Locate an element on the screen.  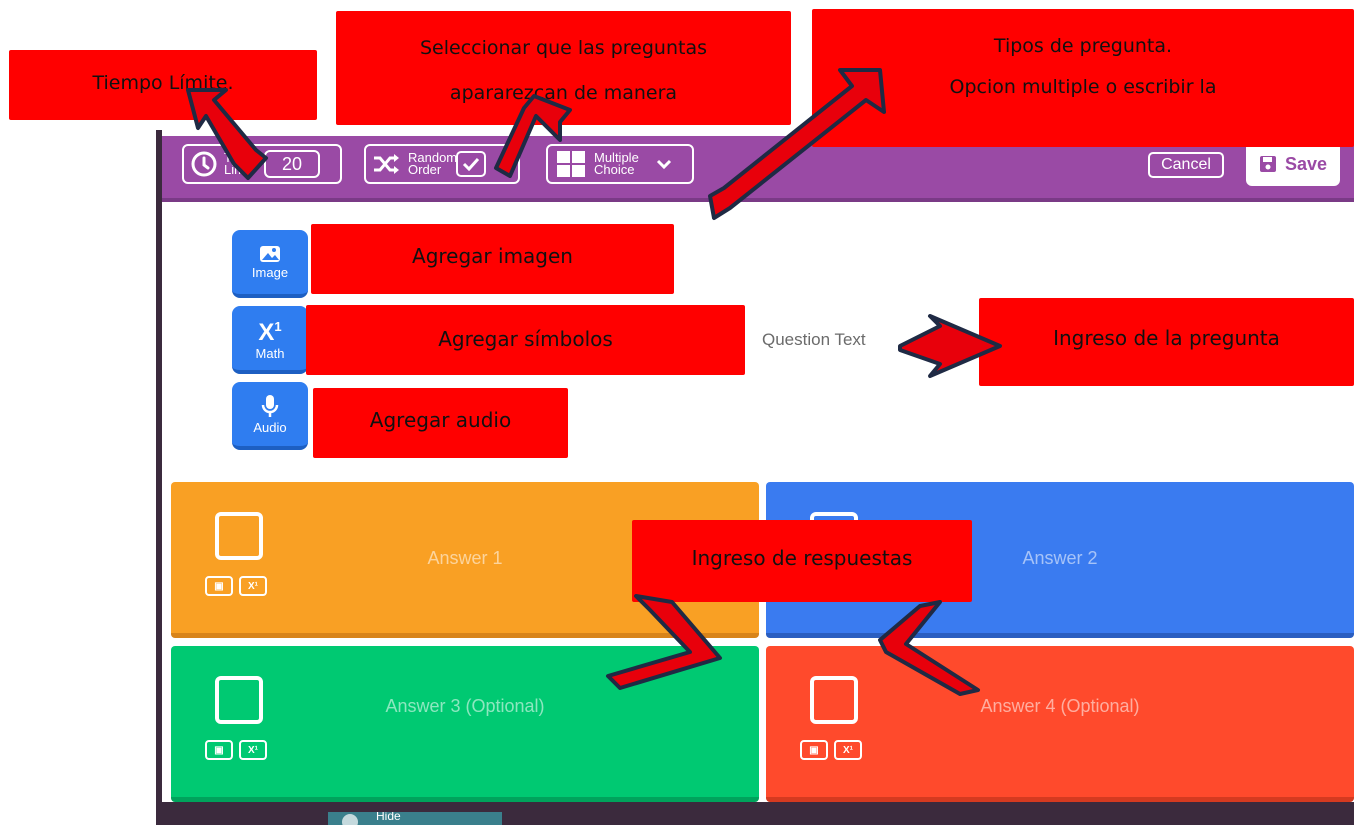
hide-button: Hide is located at coordinates (415, 818).